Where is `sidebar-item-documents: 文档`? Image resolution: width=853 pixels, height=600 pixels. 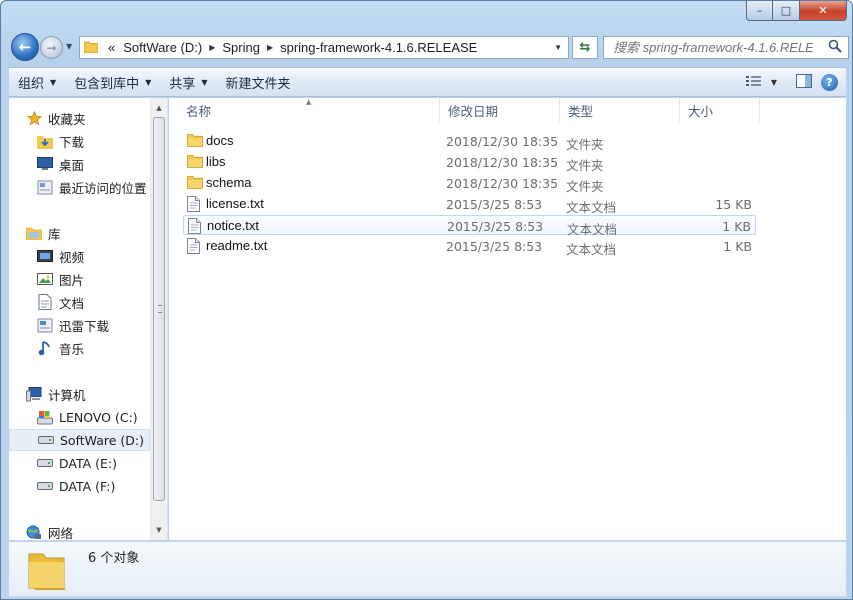 sidebar-item-documents: 文档 is located at coordinates (102, 302).